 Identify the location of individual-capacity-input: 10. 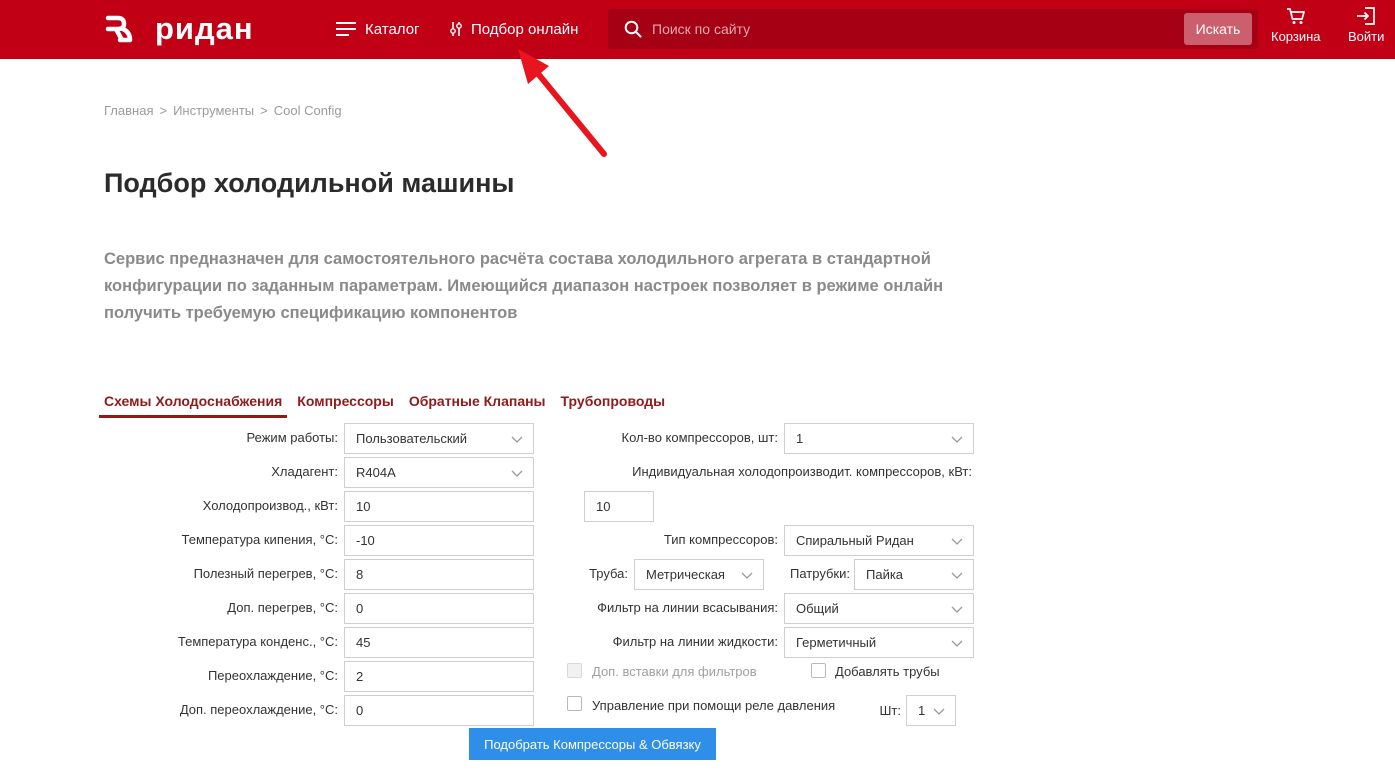
(619, 506).